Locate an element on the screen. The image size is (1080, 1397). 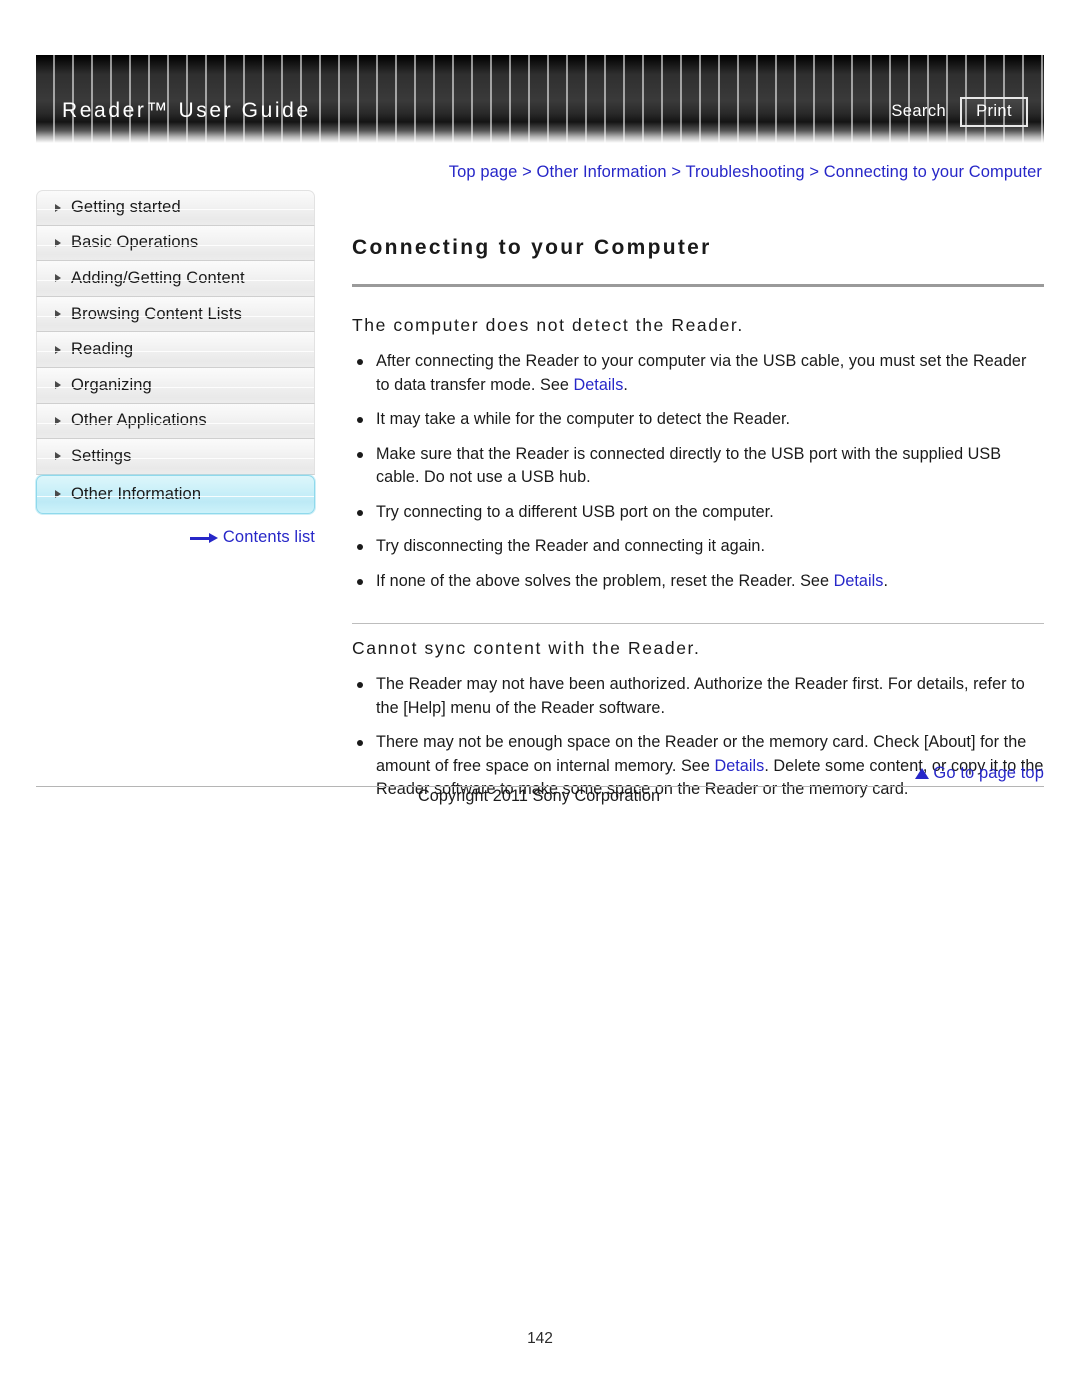
go-to-page-top-label: Go to page top is located at coordinates (988, 773).